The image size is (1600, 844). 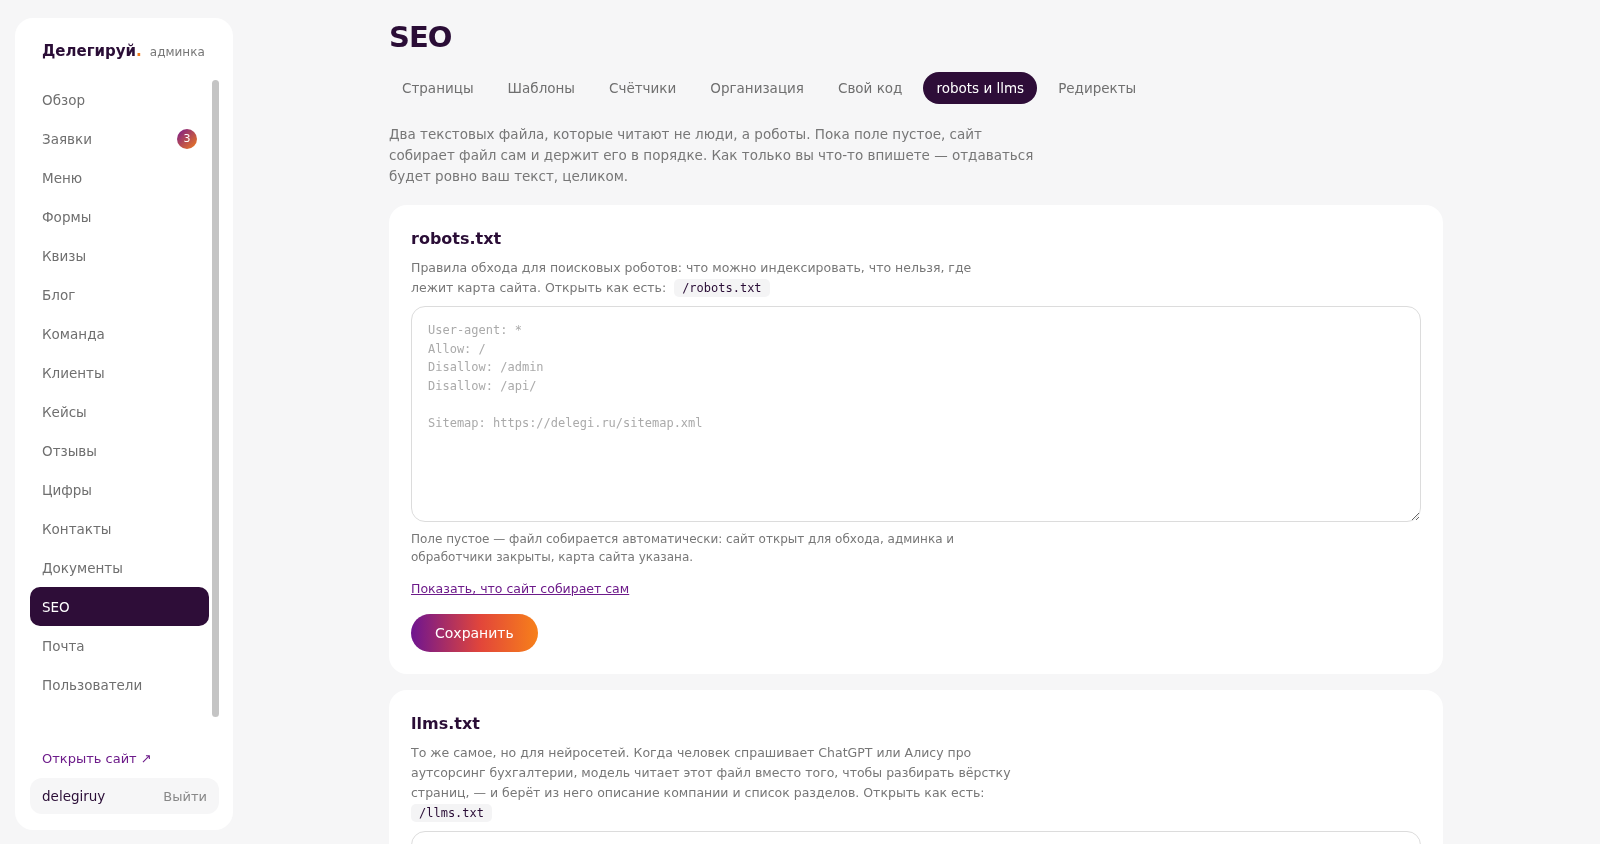 I want to click on sidebar-item: Документы, so click(x=119, y=567).